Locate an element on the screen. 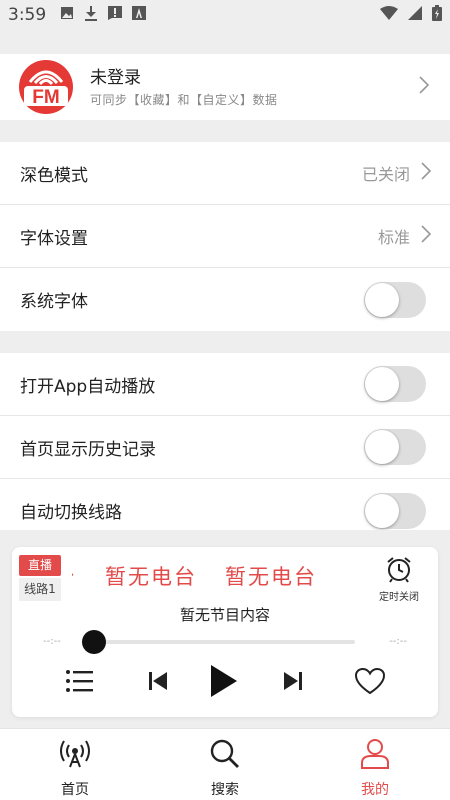 The width and height of the screenshot is (450, 800). history-label: 首页显示历史记录 is located at coordinates (88, 449).